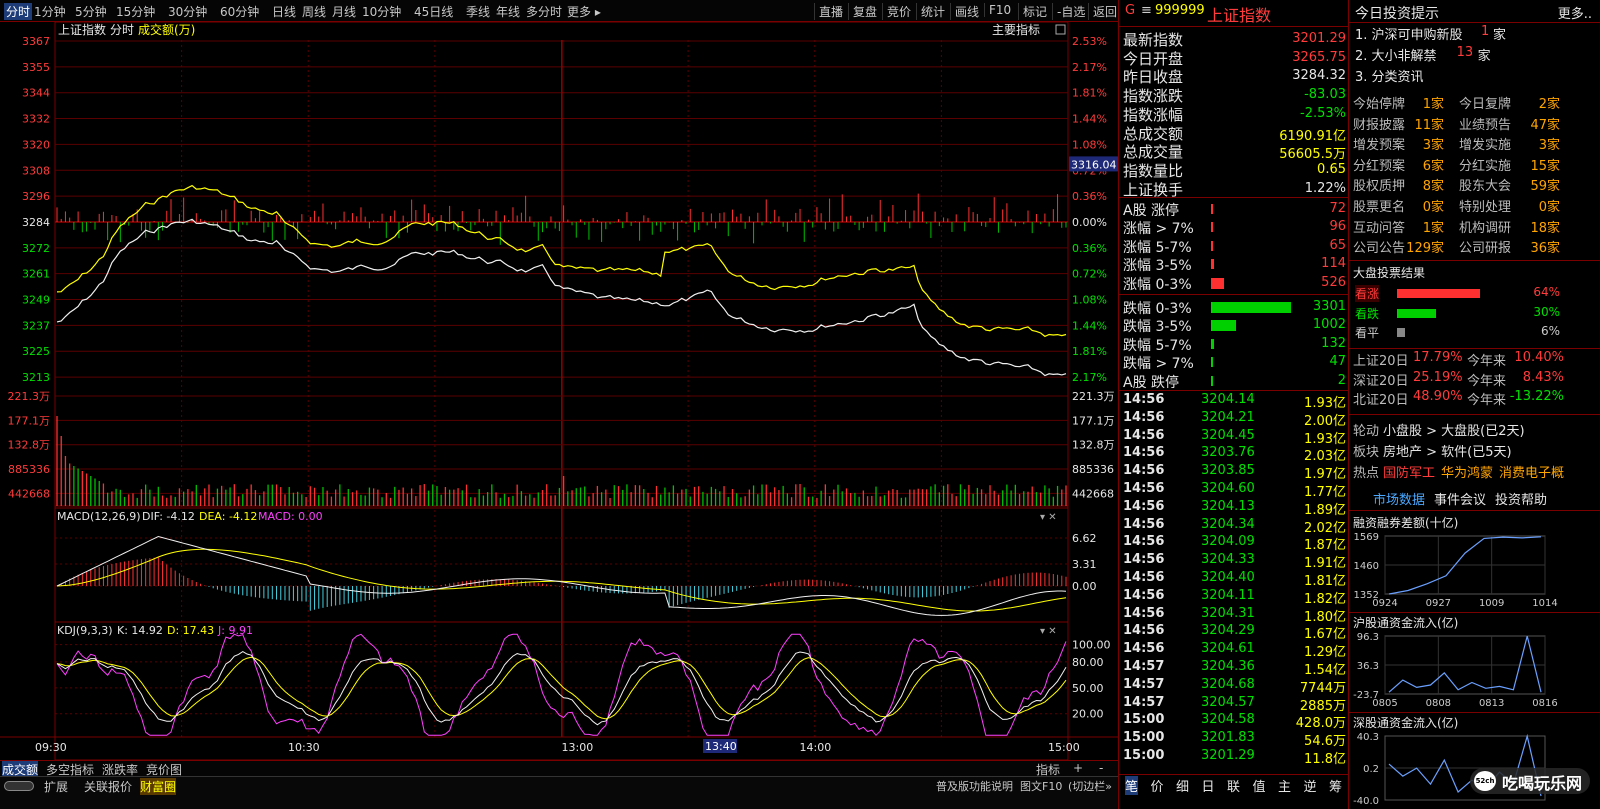  Describe the element at coordinates (1531, 471) in the screenshot. I see `hot-topic: 消费电子概` at that location.